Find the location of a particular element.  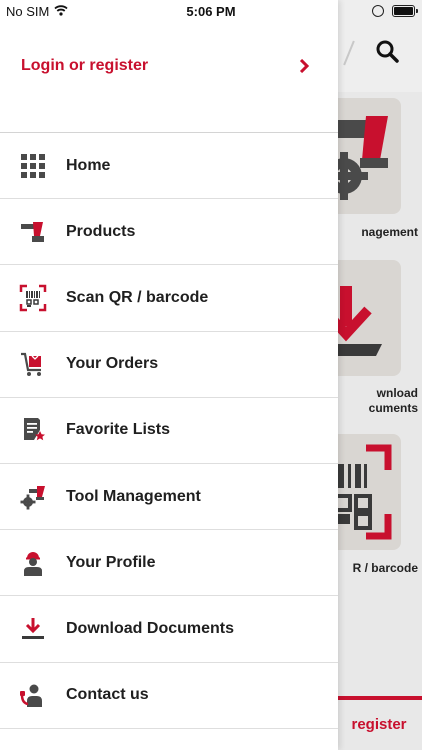

menu-label-tool-management: Tool Management is located at coordinates (133, 496).